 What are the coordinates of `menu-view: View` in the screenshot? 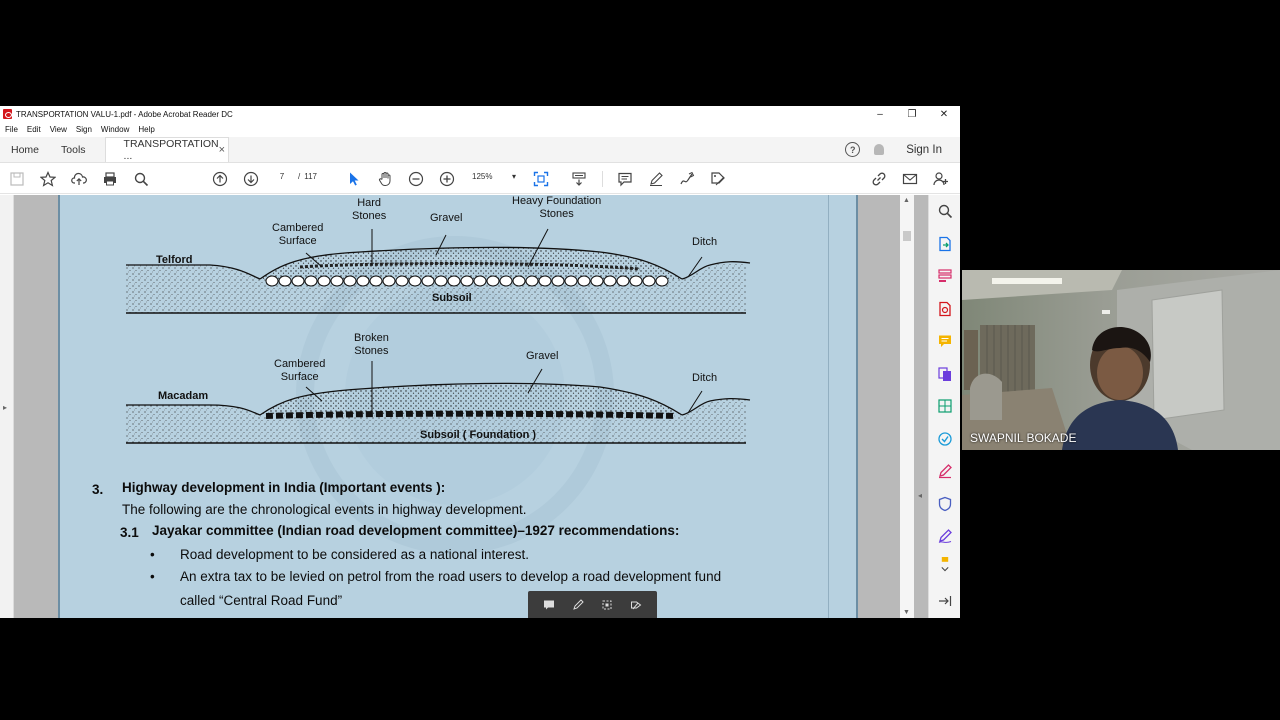 It's located at (58, 129).